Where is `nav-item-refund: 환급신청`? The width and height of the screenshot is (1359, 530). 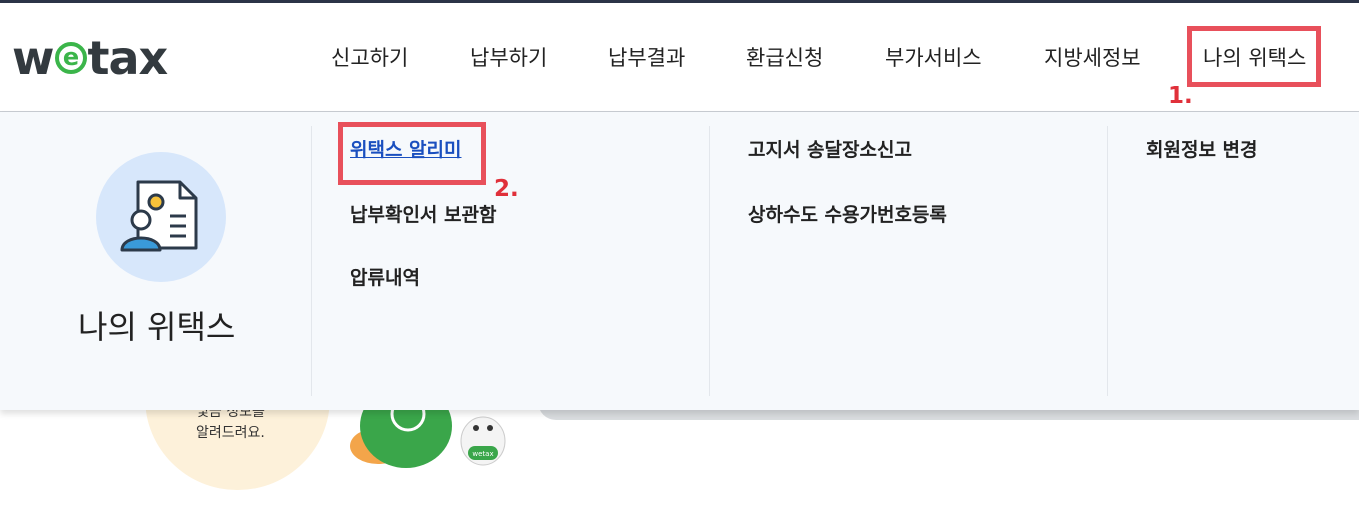 nav-item-refund: 환급신청 is located at coordinates (784, 58).